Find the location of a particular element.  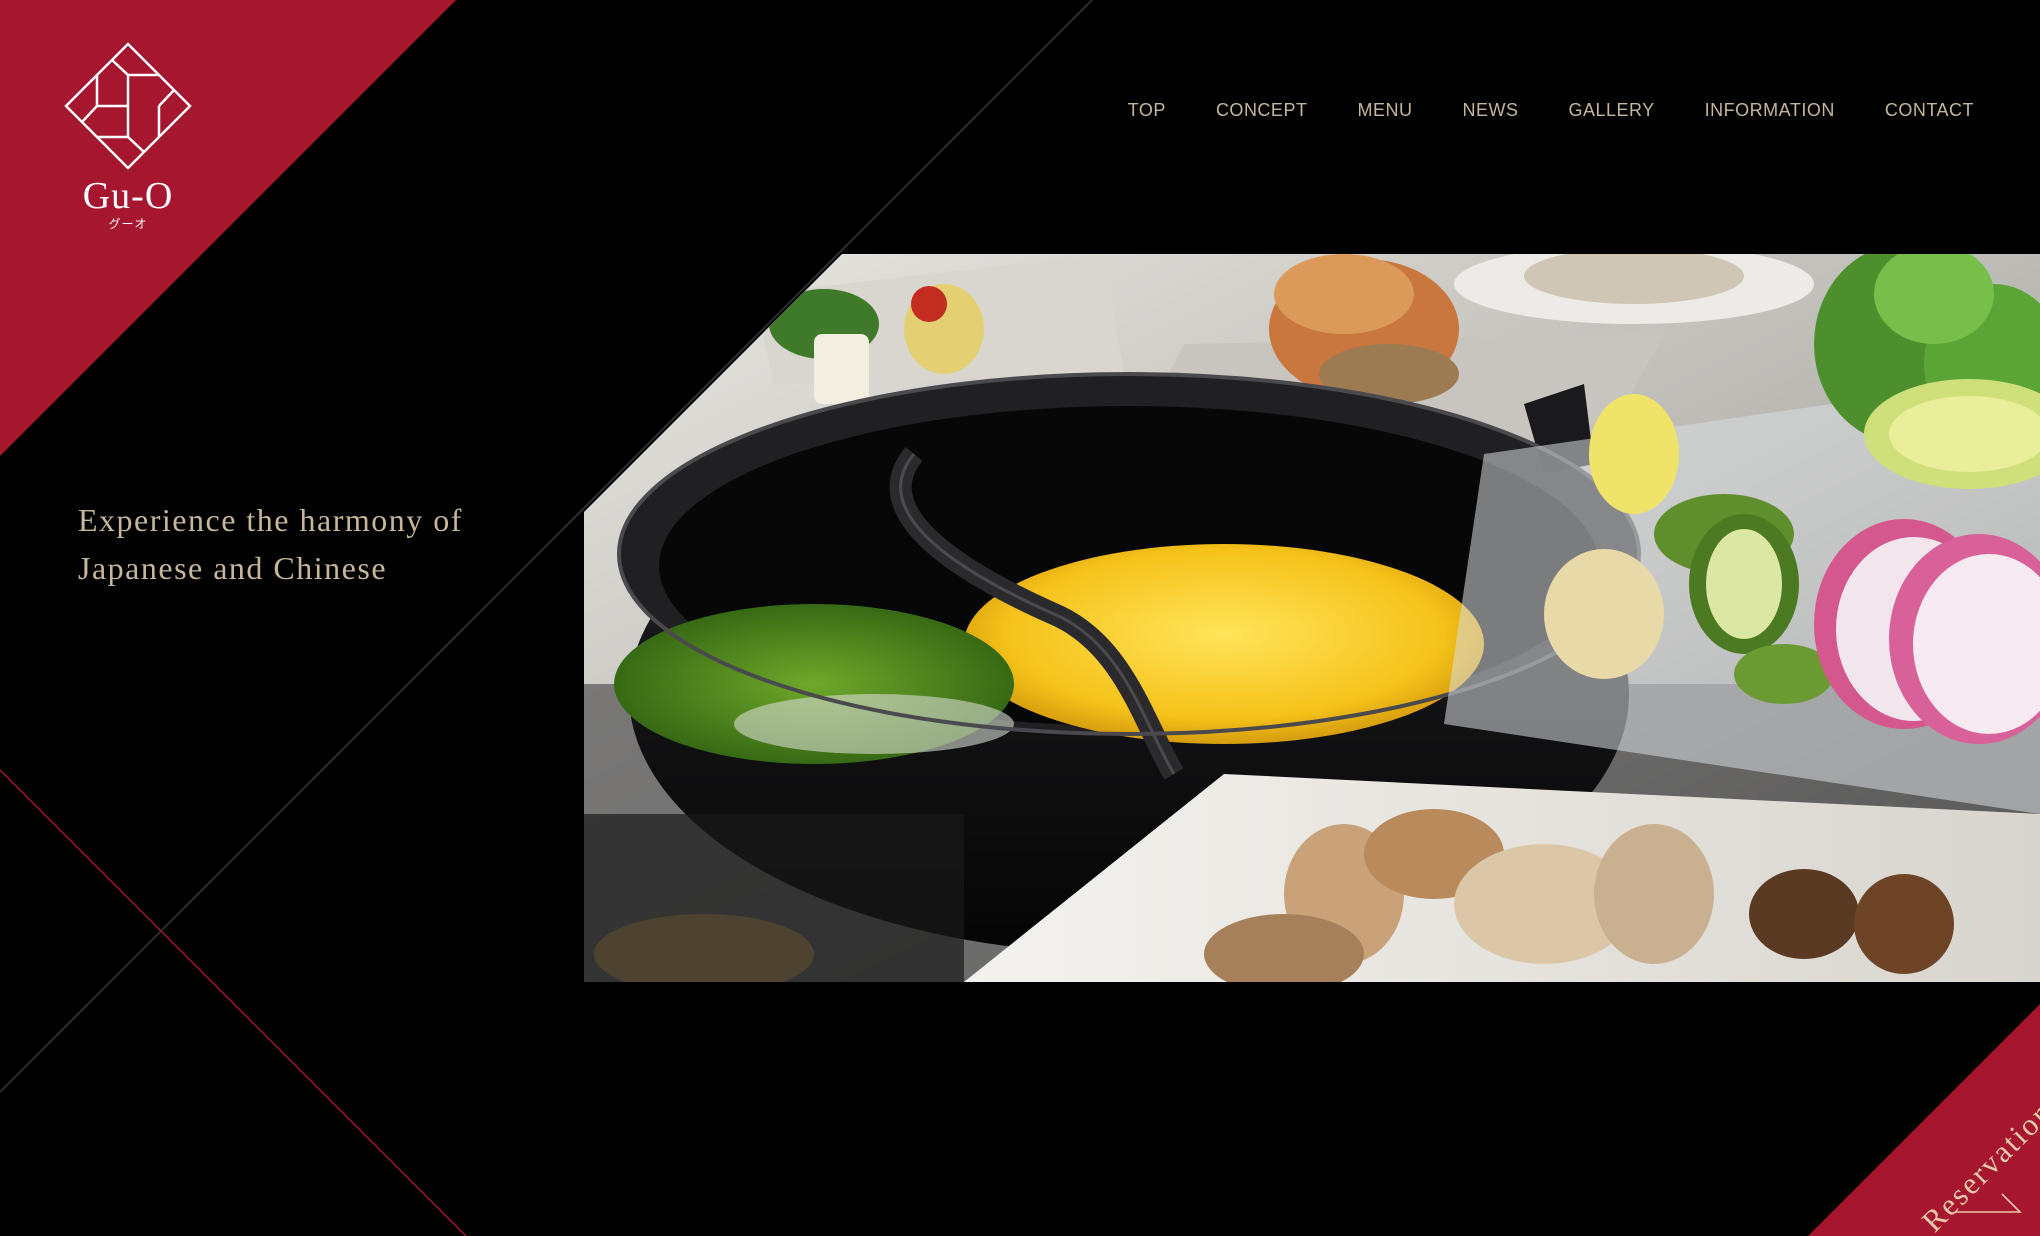

nav-item-contact: CONTACT is located at coordinates (1929, 110).